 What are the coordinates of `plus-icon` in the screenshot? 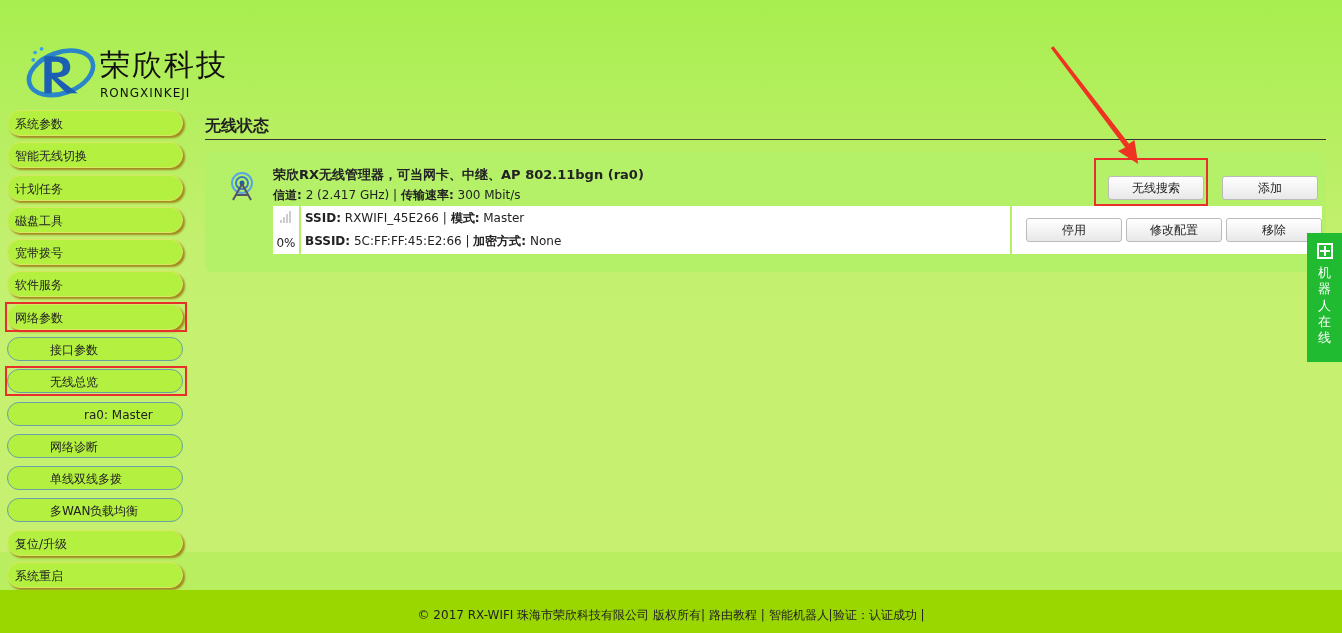 It's located at (1324, 251).